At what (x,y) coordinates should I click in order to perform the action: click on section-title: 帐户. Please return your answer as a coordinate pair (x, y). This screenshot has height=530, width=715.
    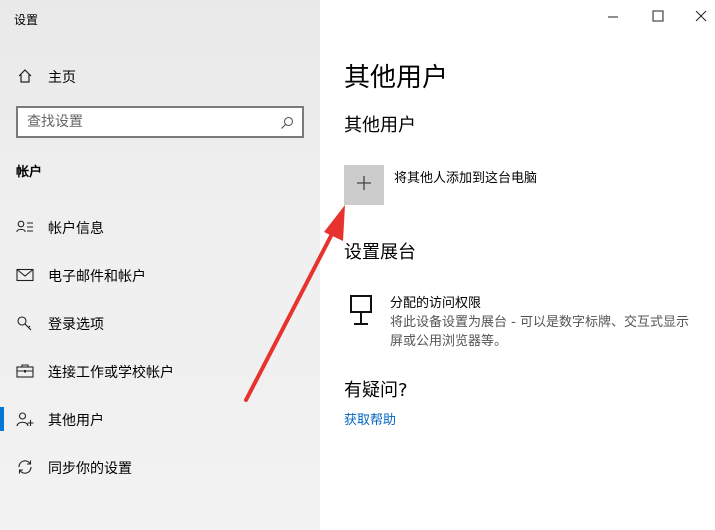
    Looking at the image, I should click on (29, 172).